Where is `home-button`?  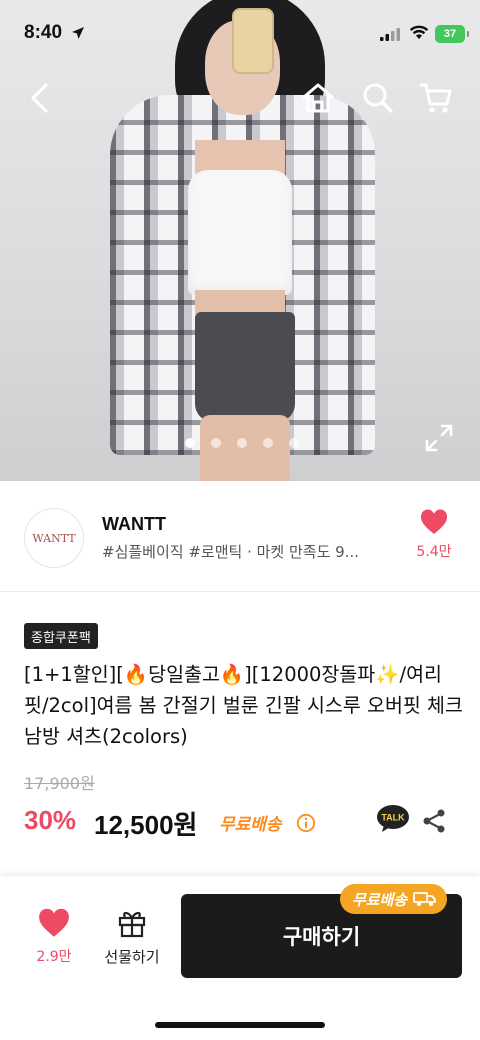 home-button is located at coordinates (318, 98).